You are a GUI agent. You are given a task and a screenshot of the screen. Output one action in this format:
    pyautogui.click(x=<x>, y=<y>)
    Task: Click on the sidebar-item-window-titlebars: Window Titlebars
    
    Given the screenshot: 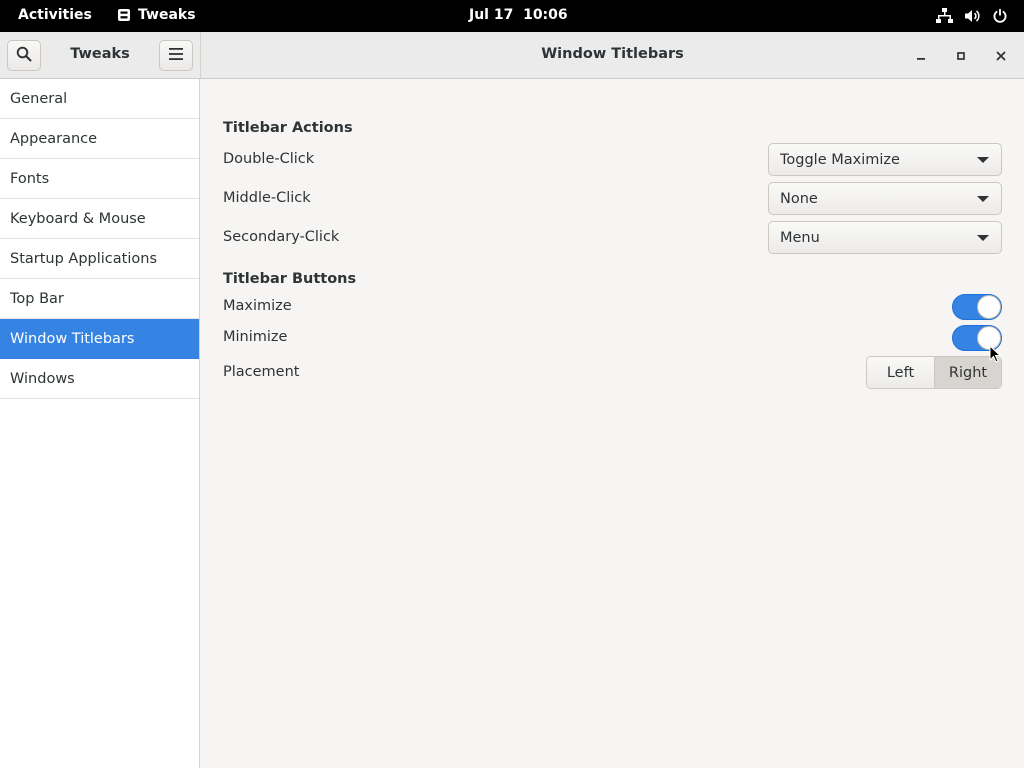 What is the action you would take?
    pyautogui.click(x=99, y=339)
    